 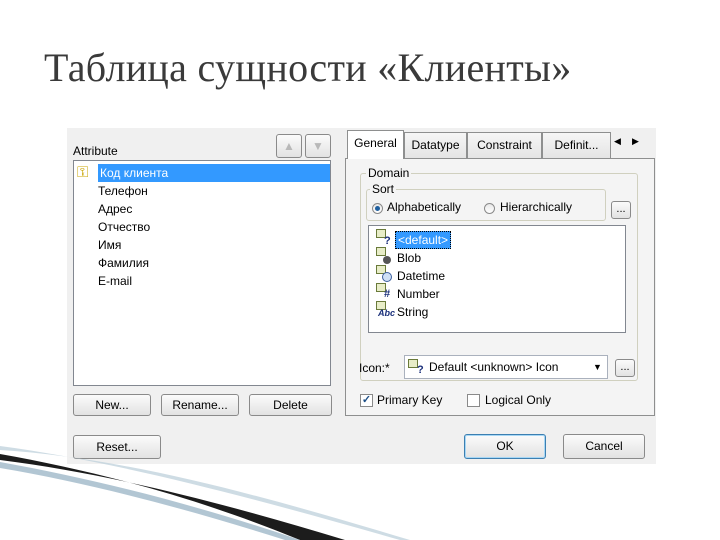 I want to click on blob-icon, so click(x=387, y=260).